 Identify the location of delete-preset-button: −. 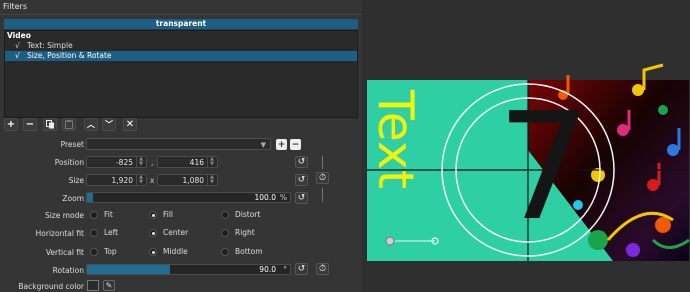
(295, 144).